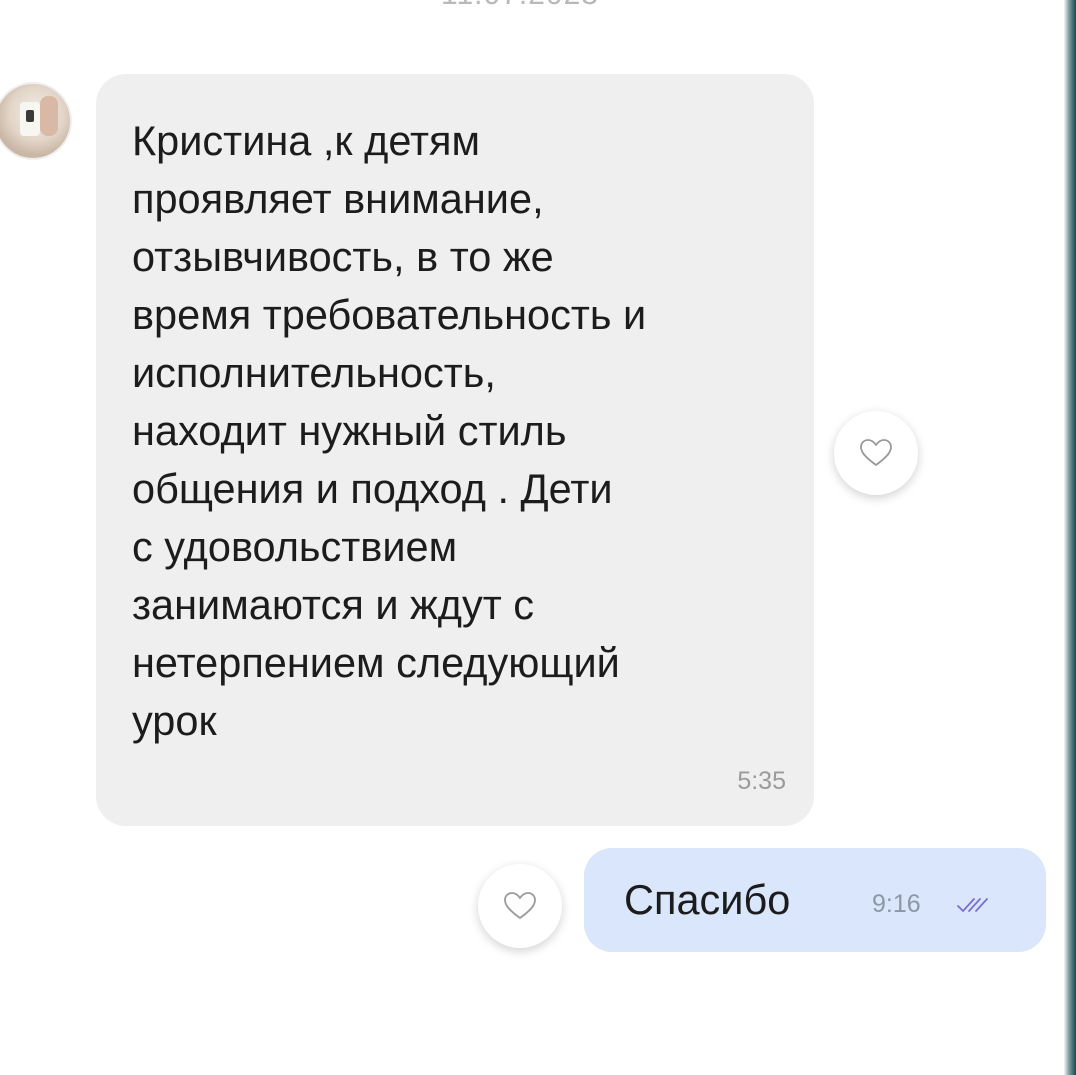 The width and height of the screenshot is (1076, 1075). What do you see at coordinates (761, 781) in the screenshot?
I see `incoming-message-time: 5:35` at bounding box center [761, 781].